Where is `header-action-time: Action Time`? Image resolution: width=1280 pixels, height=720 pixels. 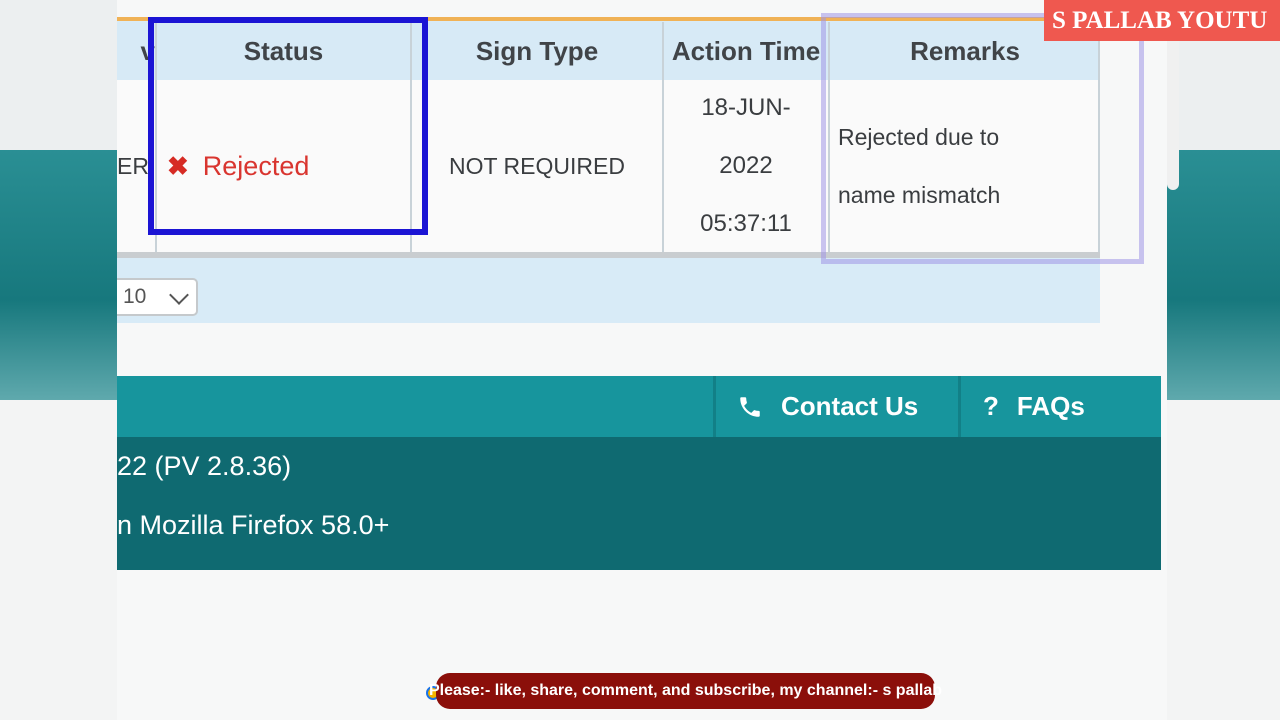
header-action-time: Action Time is located at coordinates (746, 51).